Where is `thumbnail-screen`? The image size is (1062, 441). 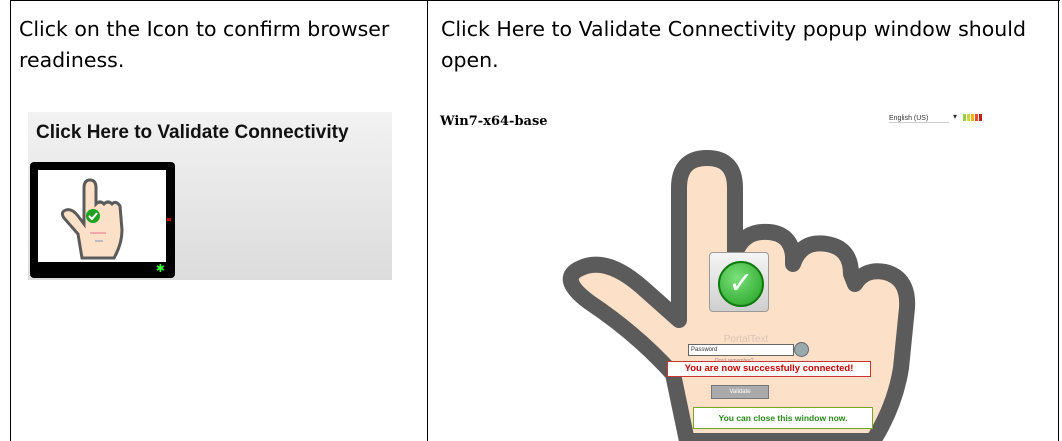
thumbnail-screen is located at coordinates (102, 216).